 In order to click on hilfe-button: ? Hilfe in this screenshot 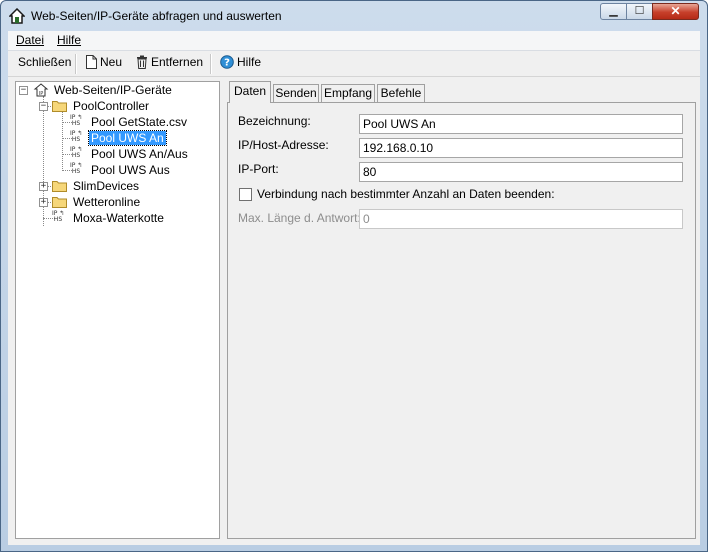, I will do `click(240, 64)`.